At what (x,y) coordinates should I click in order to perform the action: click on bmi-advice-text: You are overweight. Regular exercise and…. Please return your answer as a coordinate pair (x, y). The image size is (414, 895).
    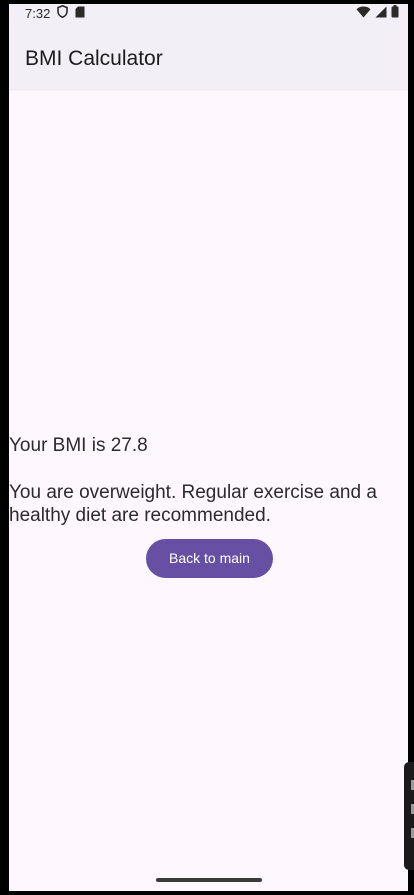
    Looking at the image, I should click on (193, 504).